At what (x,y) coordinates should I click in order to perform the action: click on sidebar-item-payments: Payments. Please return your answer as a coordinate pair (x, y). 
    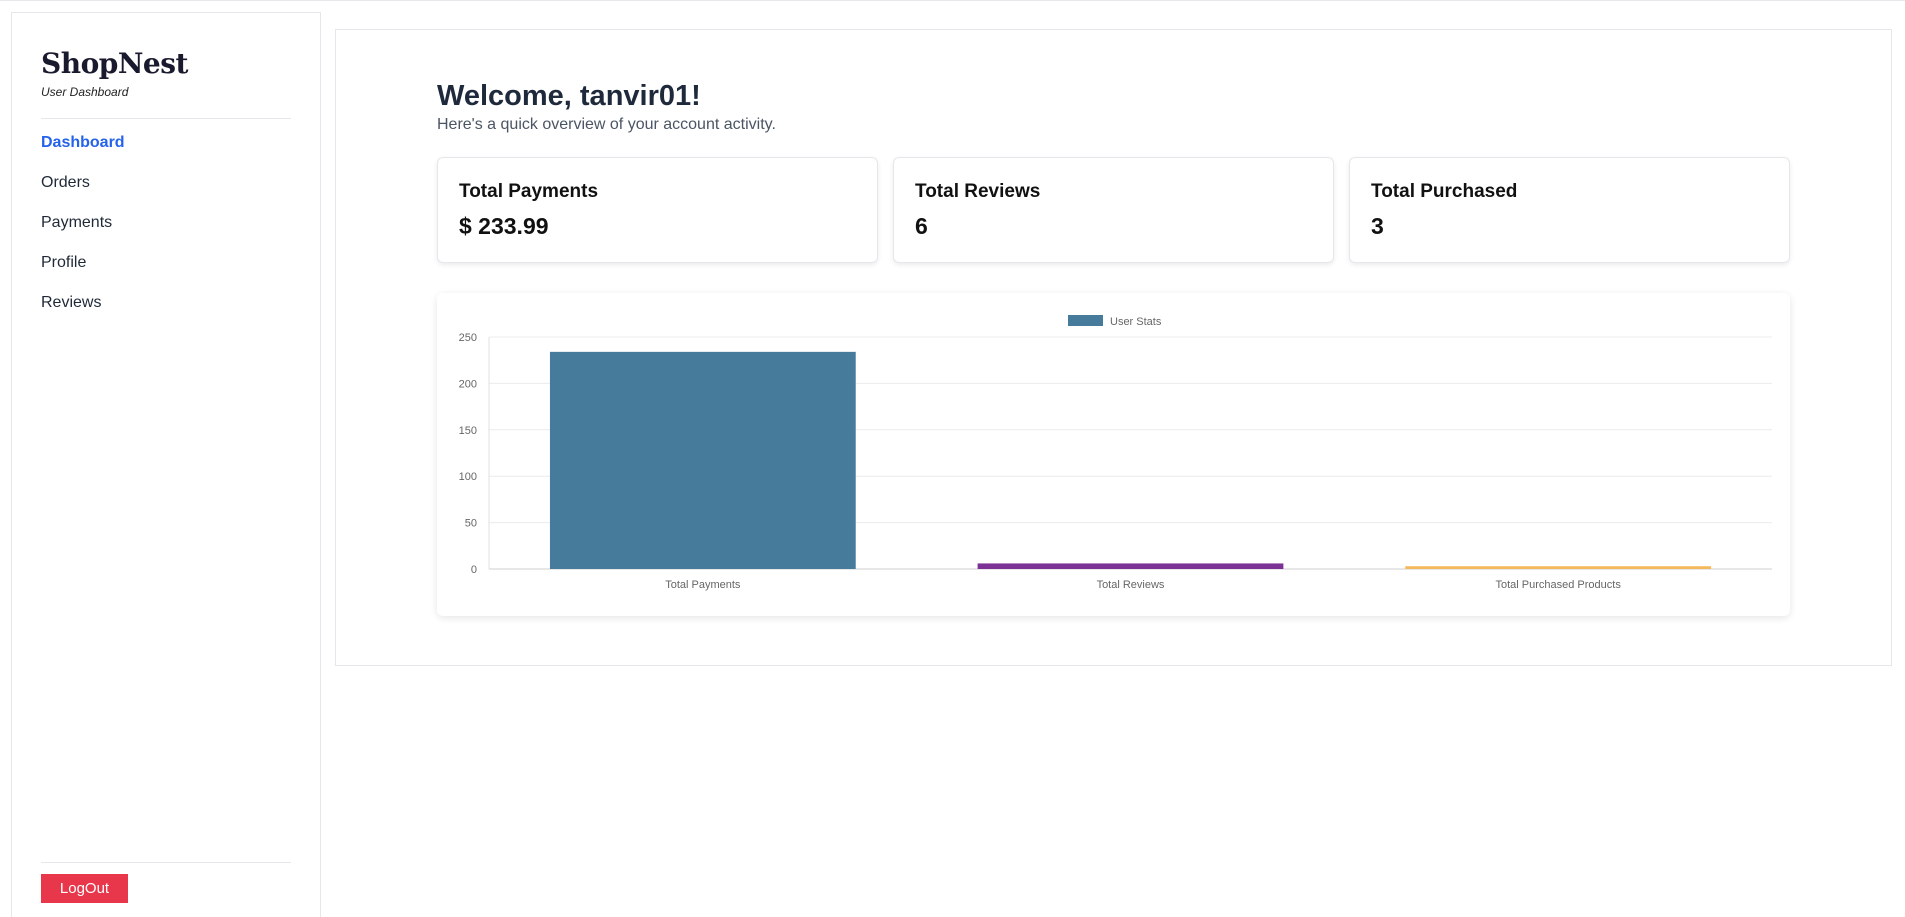
    Looking at the image, I should click on (83, 234).